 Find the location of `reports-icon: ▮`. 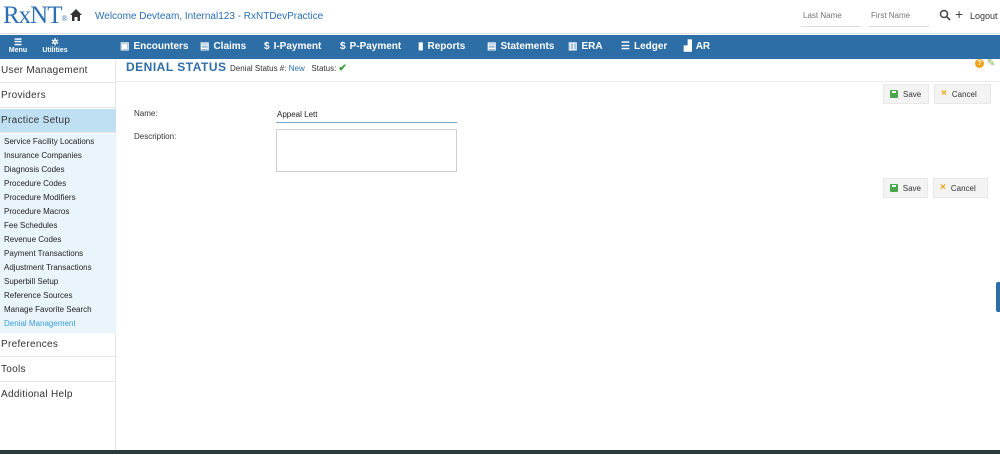

reports-icon: ▮ is located at coordinates (421, 46).